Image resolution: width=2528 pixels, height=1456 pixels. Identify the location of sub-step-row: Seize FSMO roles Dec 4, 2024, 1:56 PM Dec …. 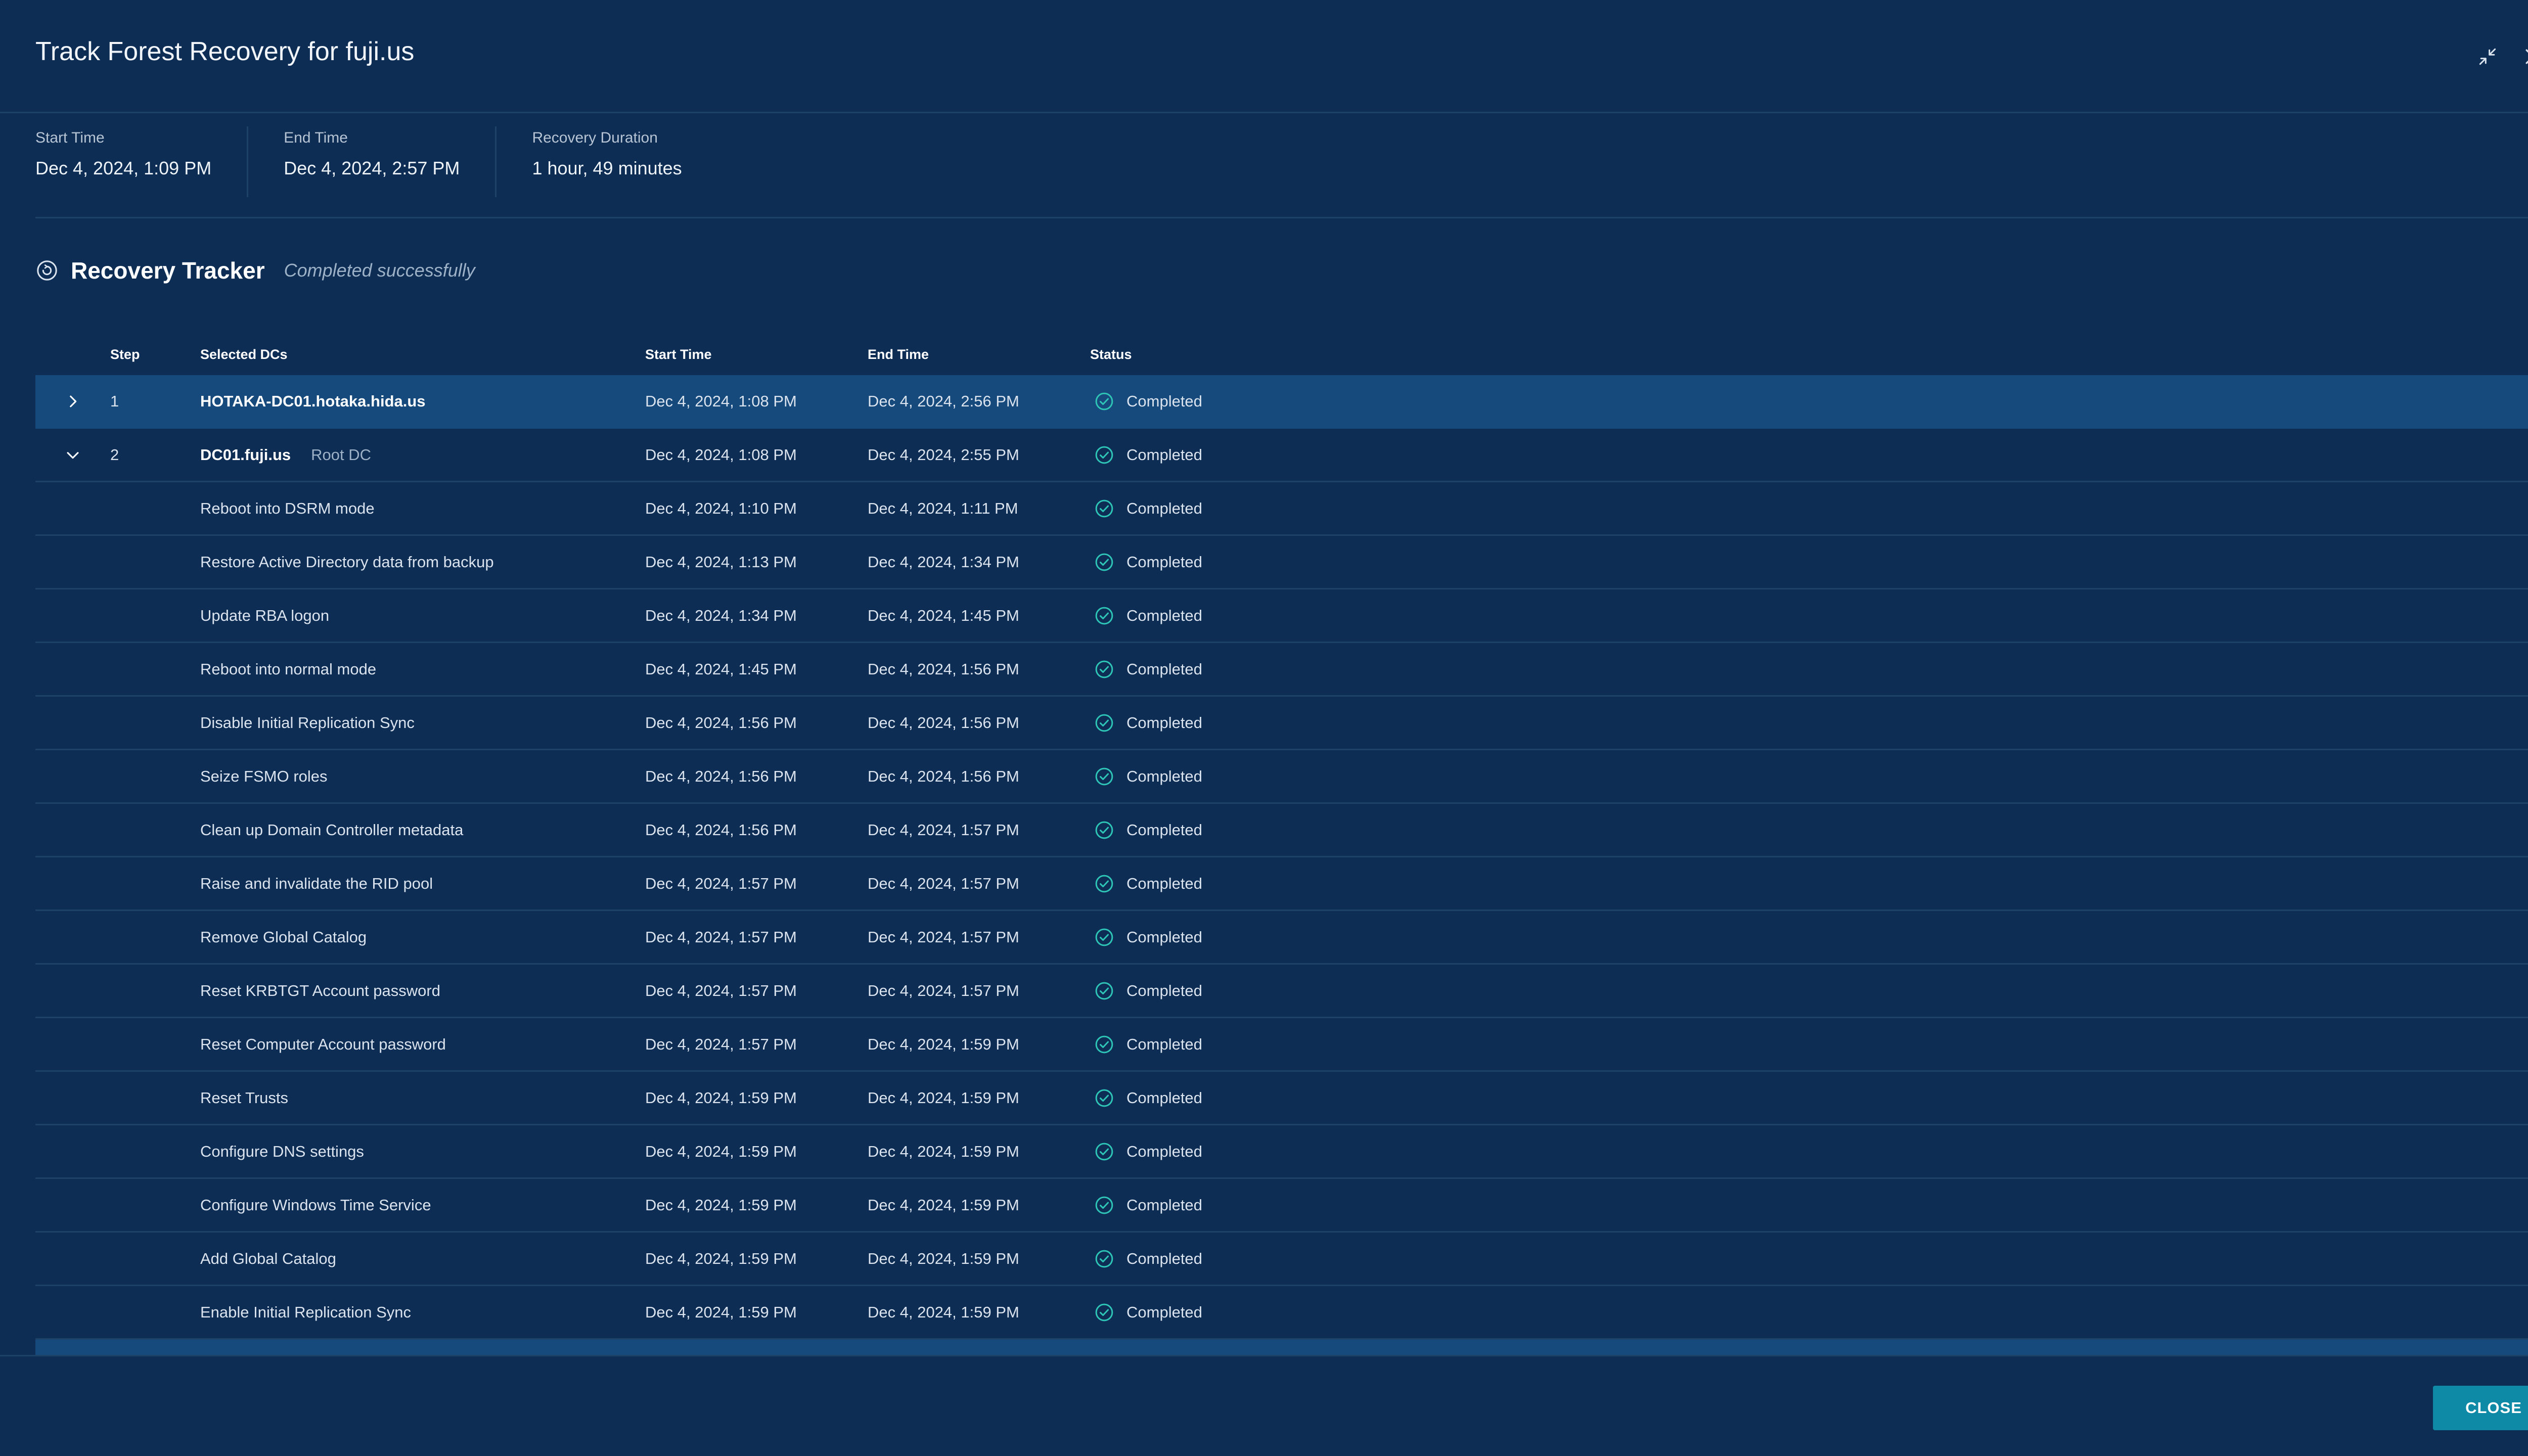
(1282, 777).